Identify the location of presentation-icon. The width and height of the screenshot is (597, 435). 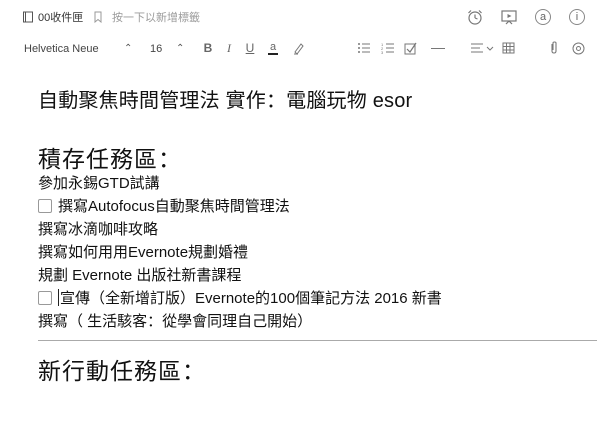
(509, 17).